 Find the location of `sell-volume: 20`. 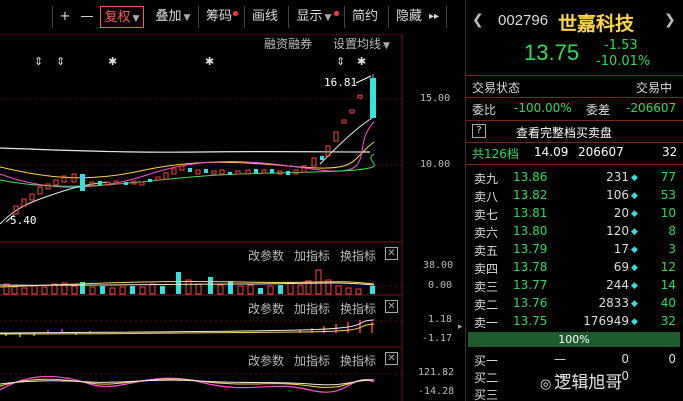

sell-volume: 20 is located at coordinates (621, 213).